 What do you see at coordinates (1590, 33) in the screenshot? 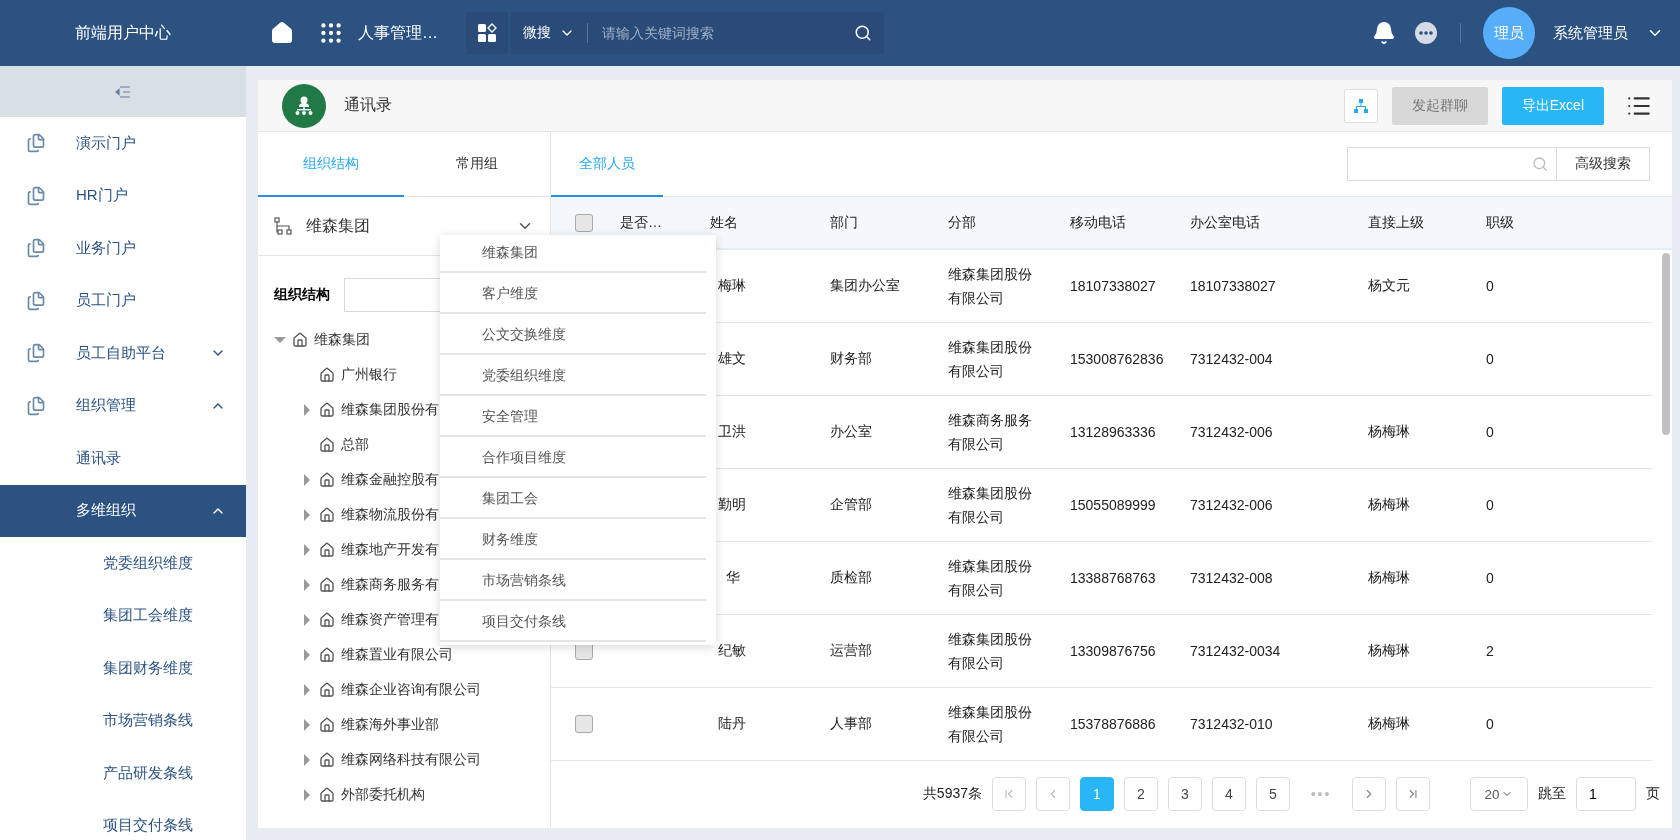
I see `user-name: 系统管理员` at bounding box center [1590, 33].